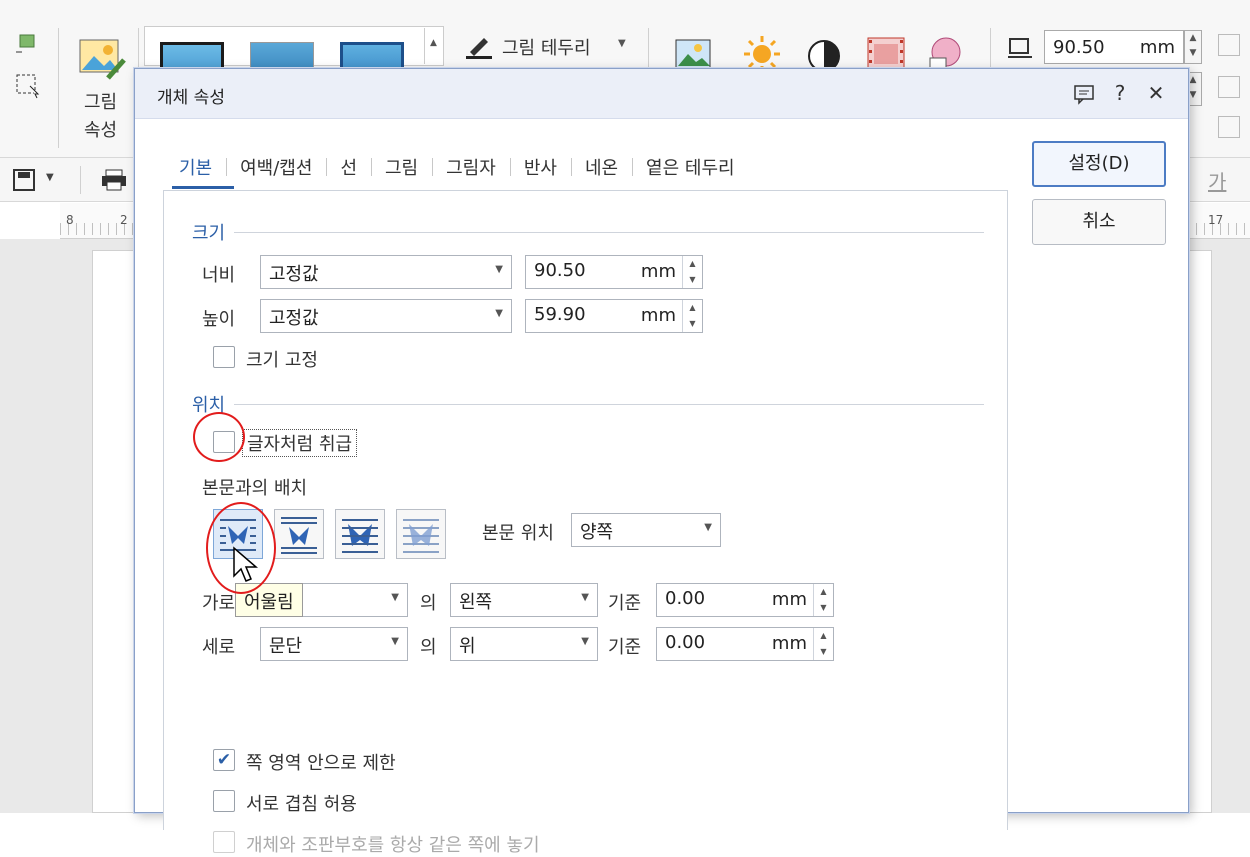 This screenshot has height=857, width=1250. Describe the element at coordinates (540, 167) in the screenshot. I see `tab-reflection: 반사` at that location.